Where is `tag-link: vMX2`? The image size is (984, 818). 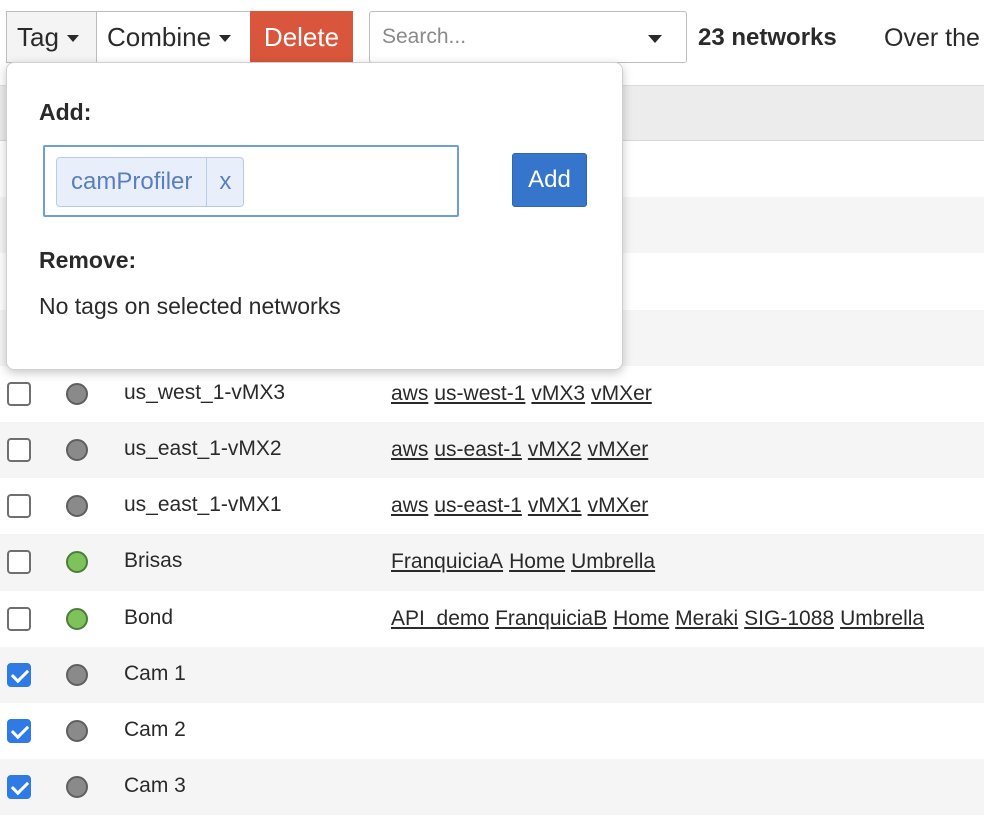 tag-link: vMX2 is located at coordinates (555, 449).